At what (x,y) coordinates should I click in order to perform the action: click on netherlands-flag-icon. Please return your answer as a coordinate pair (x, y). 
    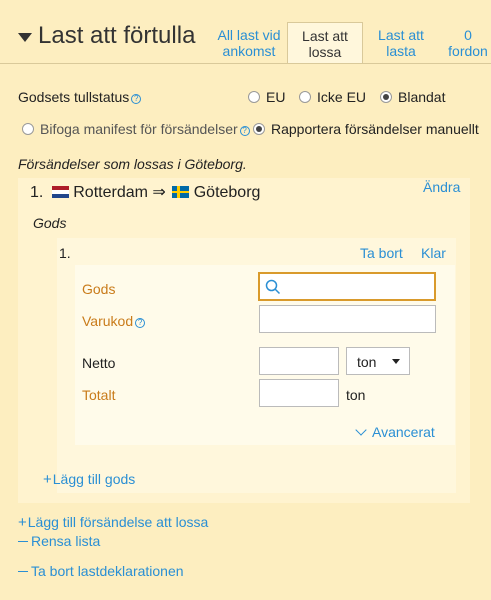
    Looking at the image, I should click on (60, 192).